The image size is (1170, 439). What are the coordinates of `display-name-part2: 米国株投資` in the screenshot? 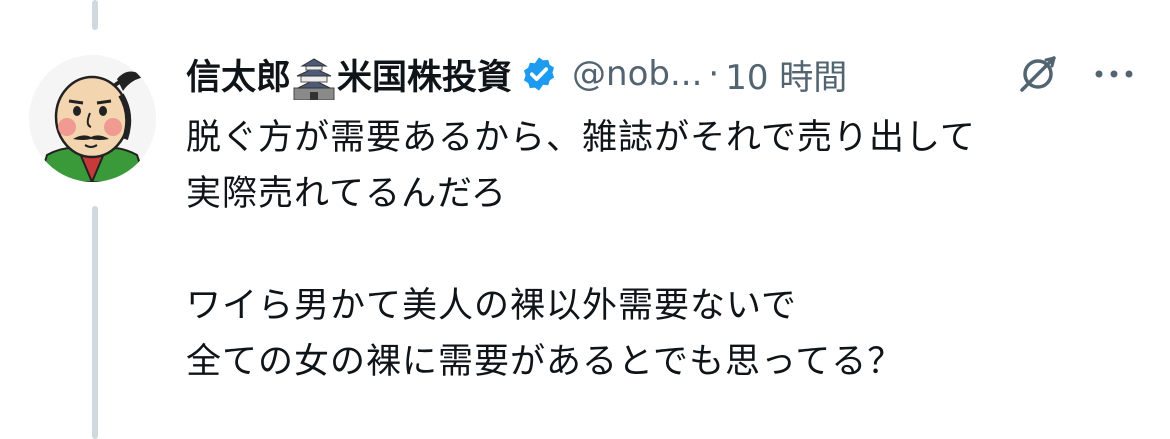 It's located at (425, 77).